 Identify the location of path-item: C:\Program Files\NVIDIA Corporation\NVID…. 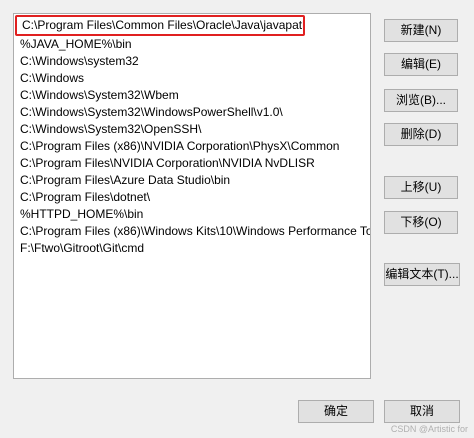
(192, 163).